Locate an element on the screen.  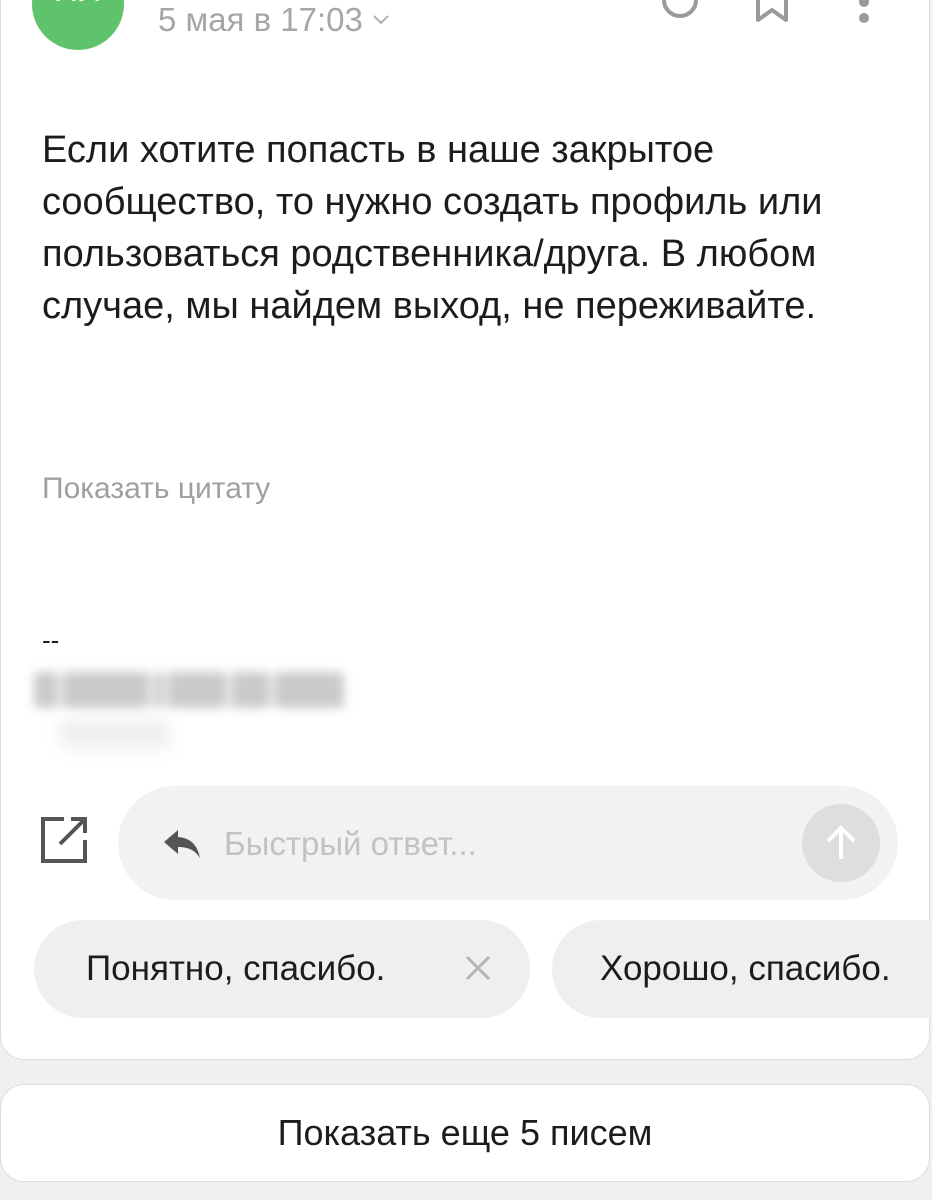
message-date: 5 мая в 17:03 is located at coordinates (274, 20).